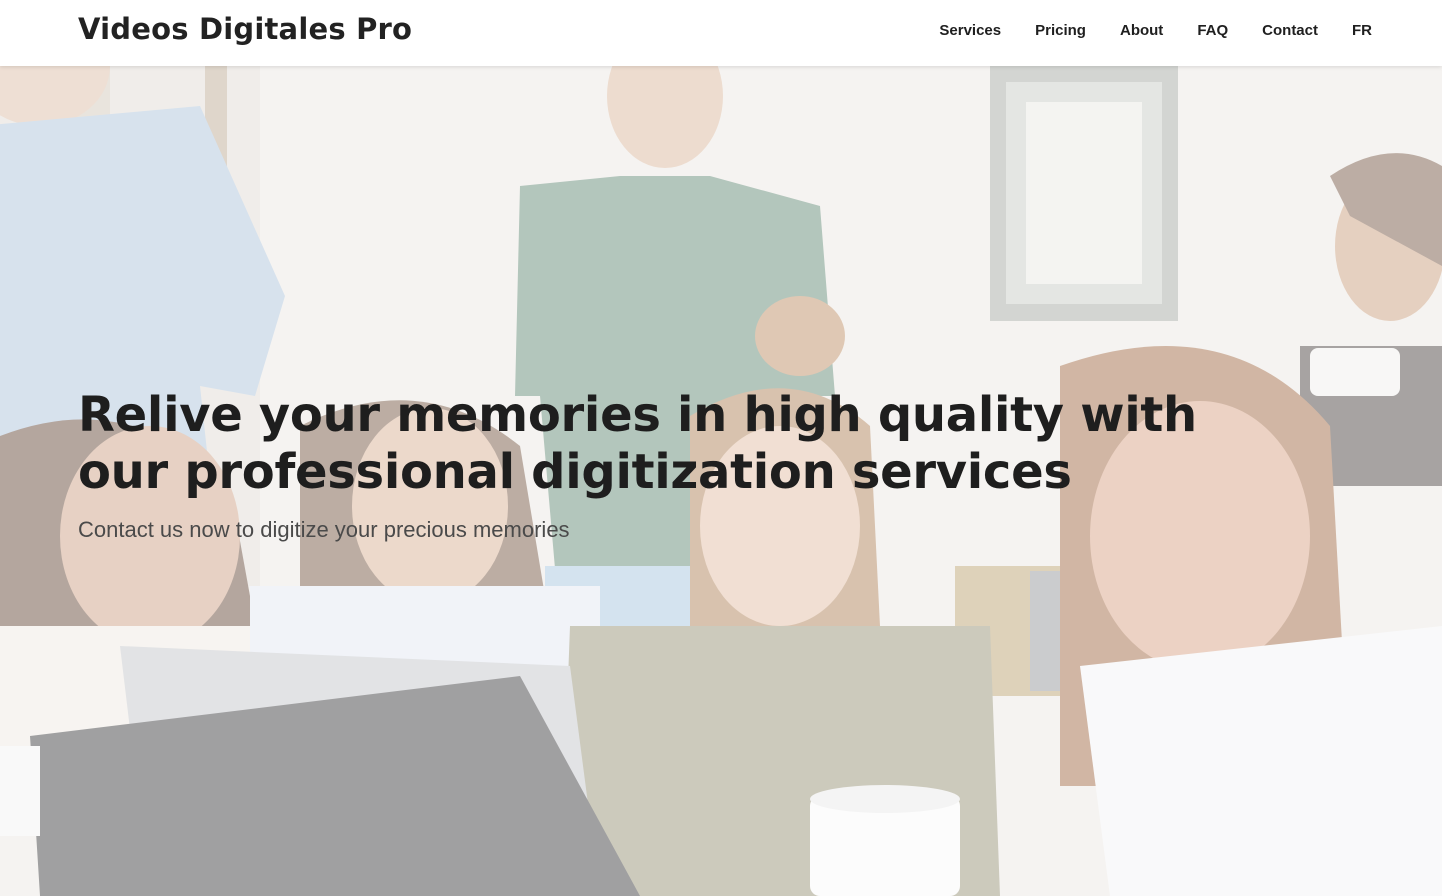  I want to click on main-nav: Services Pricing About FAQ Contact FR, so click(1155, 31).